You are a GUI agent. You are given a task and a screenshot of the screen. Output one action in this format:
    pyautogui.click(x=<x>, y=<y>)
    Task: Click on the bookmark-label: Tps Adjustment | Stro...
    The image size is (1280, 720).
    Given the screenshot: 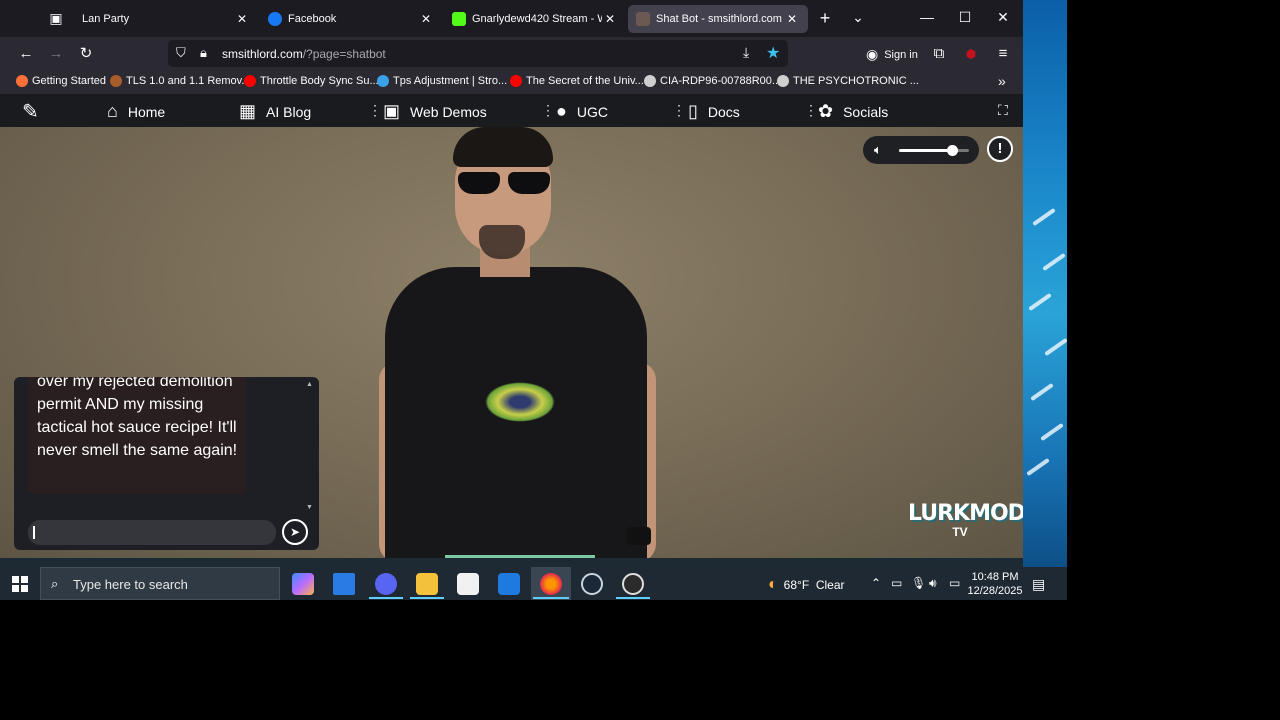 What is the action you would take?
    pyautogui.click(x=450, y=81)
    